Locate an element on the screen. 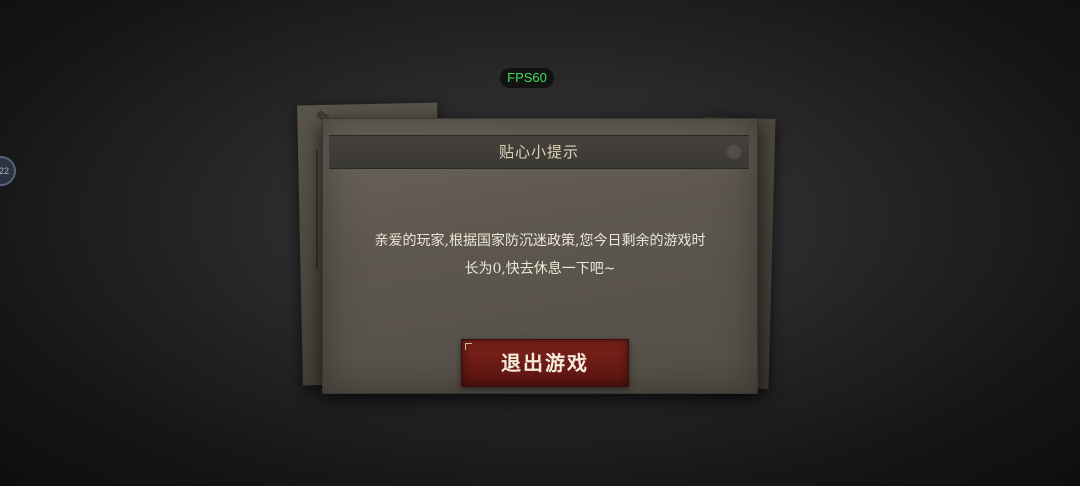  exit-game-button: 退出游戏 is located at coordinates (545, 363).